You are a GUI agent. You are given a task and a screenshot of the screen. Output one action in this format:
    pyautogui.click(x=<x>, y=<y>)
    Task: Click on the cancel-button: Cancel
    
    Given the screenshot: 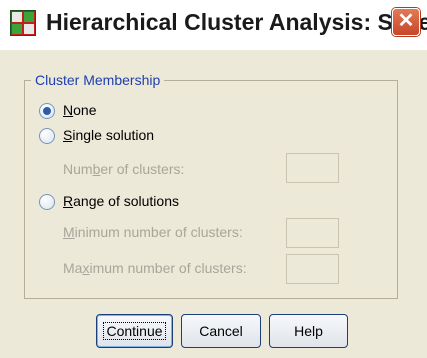 What is the action you would take?
    pyautogui.click(x=221, y=331)
    